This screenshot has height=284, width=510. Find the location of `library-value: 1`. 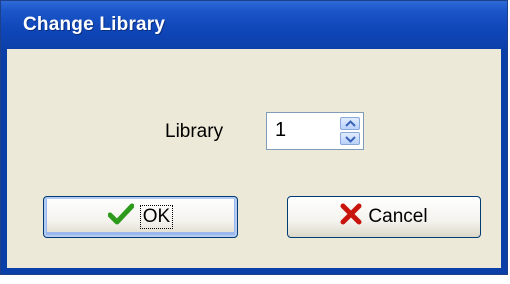

library-value: 1 is located at coordinates (280, 130).